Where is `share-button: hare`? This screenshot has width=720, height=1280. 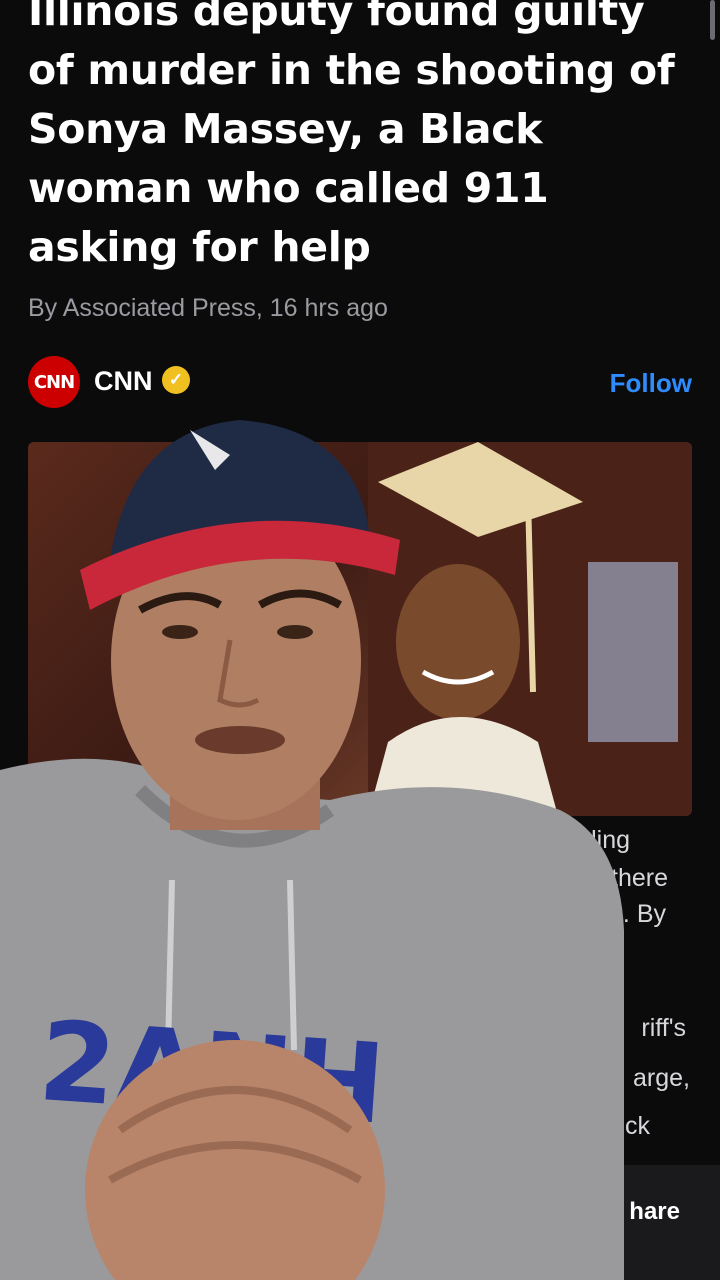
share-button: hare is located at coordinates (654, 1212).